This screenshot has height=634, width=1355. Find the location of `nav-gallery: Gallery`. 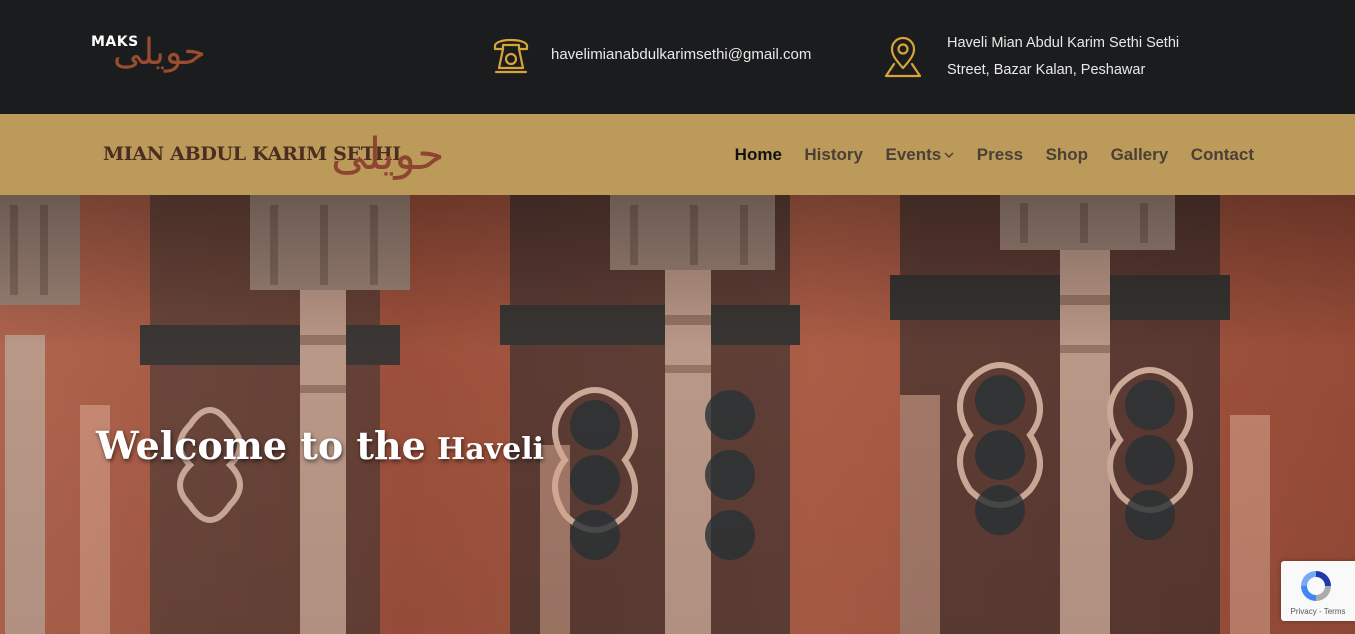

nav-gallery: Gallery is located at coordinates (1140, 155).